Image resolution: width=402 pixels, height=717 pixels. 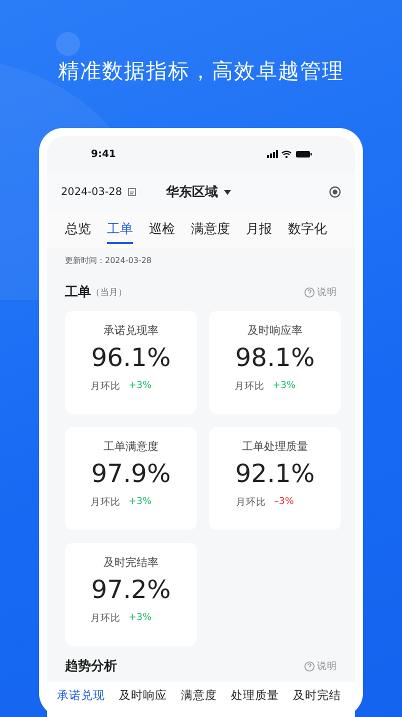 What do you see at coordinates (108, 261) in the screenshot?
I see `update-time: 更新时间：2024-03-28` at bounding box center [108, 261].